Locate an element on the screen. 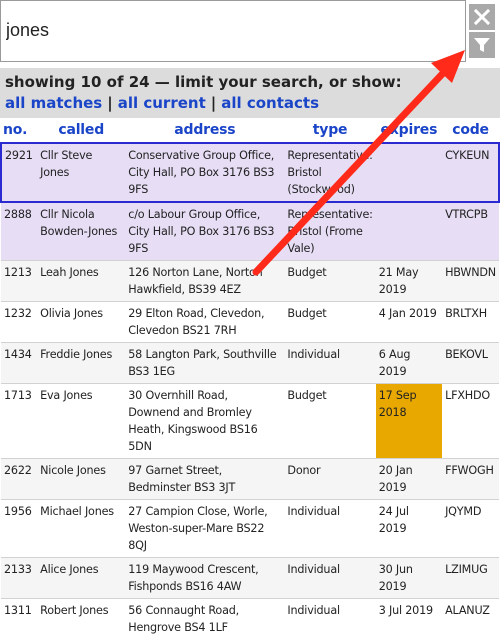 This screenshot has height=639, width=500. cell-type: Representative: Bristol (Frome Vale) is located at coordinates (329, 231).